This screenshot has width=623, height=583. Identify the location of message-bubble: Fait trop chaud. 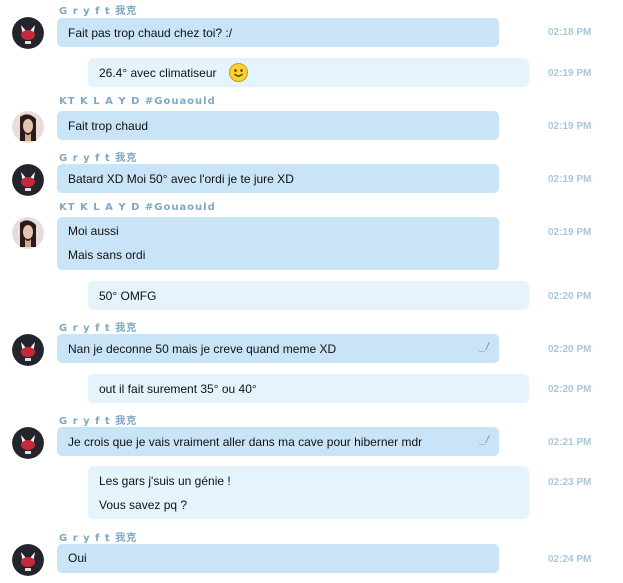
(278, 125).